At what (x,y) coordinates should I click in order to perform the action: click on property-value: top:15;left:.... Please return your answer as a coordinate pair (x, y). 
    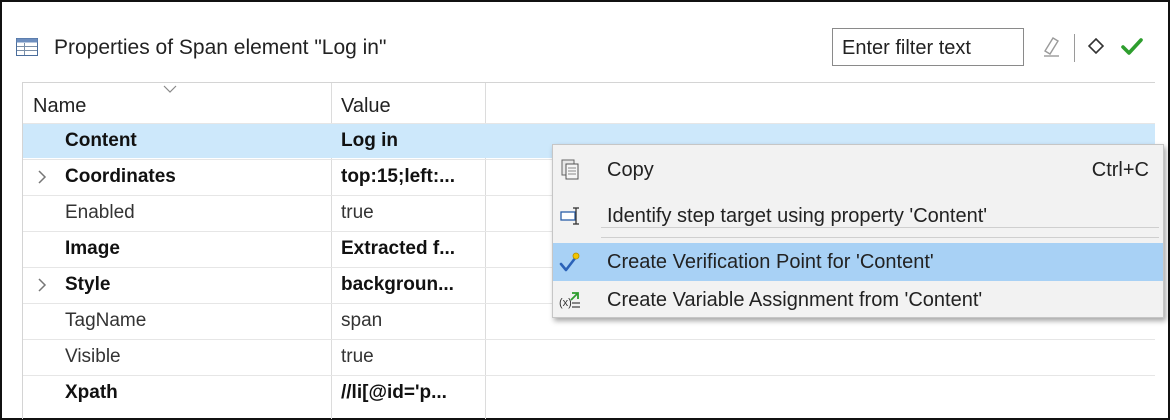
    Looking at the image, I should click on (398, 176).